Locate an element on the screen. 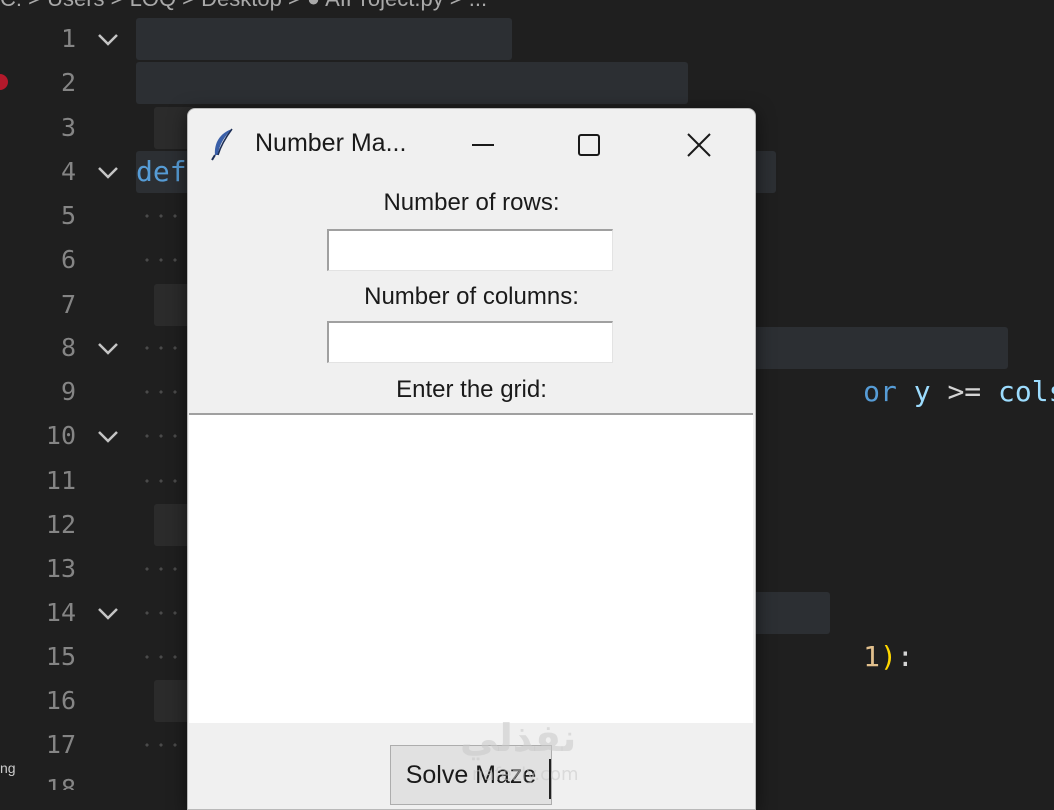 The image size is (1054, 810). line-number: 1 is located at coordinates (68, 38).